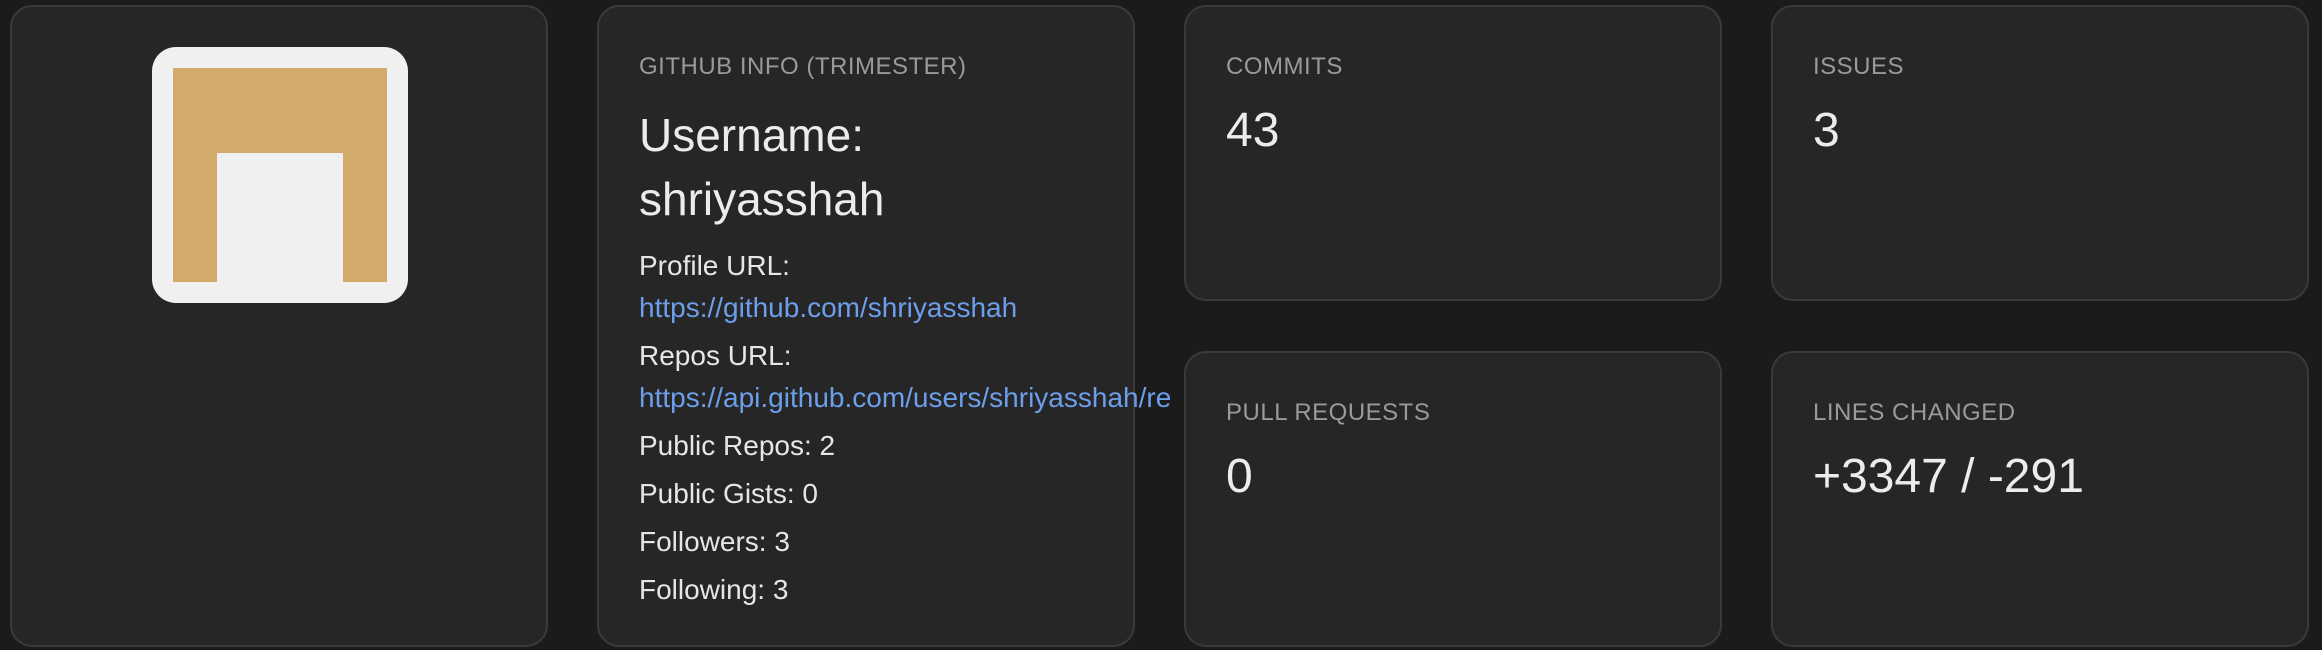 Image resolution: width=2322 pixels, height=650 pixels. Describe the element at coordinates (762, 199) in the screenshot. I see `username-value: shriyasshah` at that location.